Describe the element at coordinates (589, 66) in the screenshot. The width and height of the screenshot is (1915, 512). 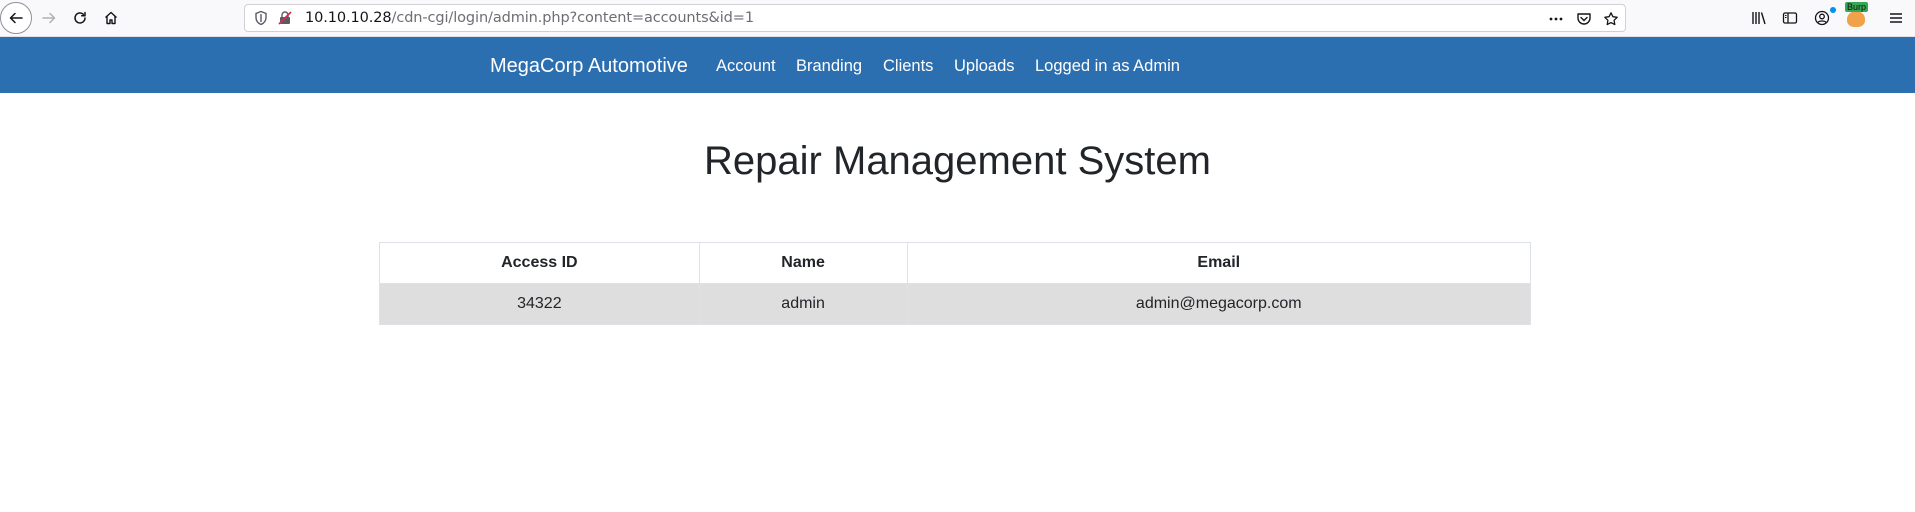
I see `brand-link: MegaCorp Automotive` at that location.